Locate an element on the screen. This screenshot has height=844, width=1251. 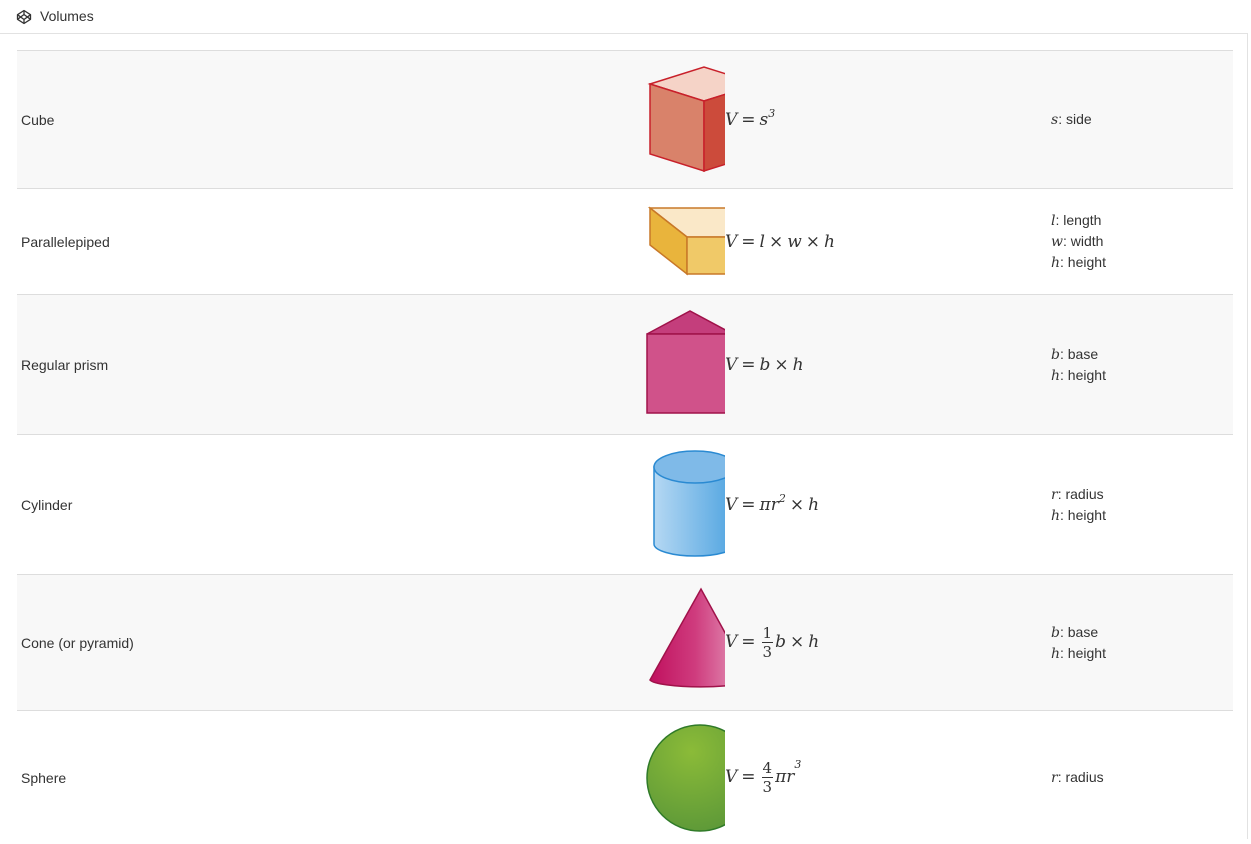
volume-formula: V=l×w×h is located at coordinates (780, 242).